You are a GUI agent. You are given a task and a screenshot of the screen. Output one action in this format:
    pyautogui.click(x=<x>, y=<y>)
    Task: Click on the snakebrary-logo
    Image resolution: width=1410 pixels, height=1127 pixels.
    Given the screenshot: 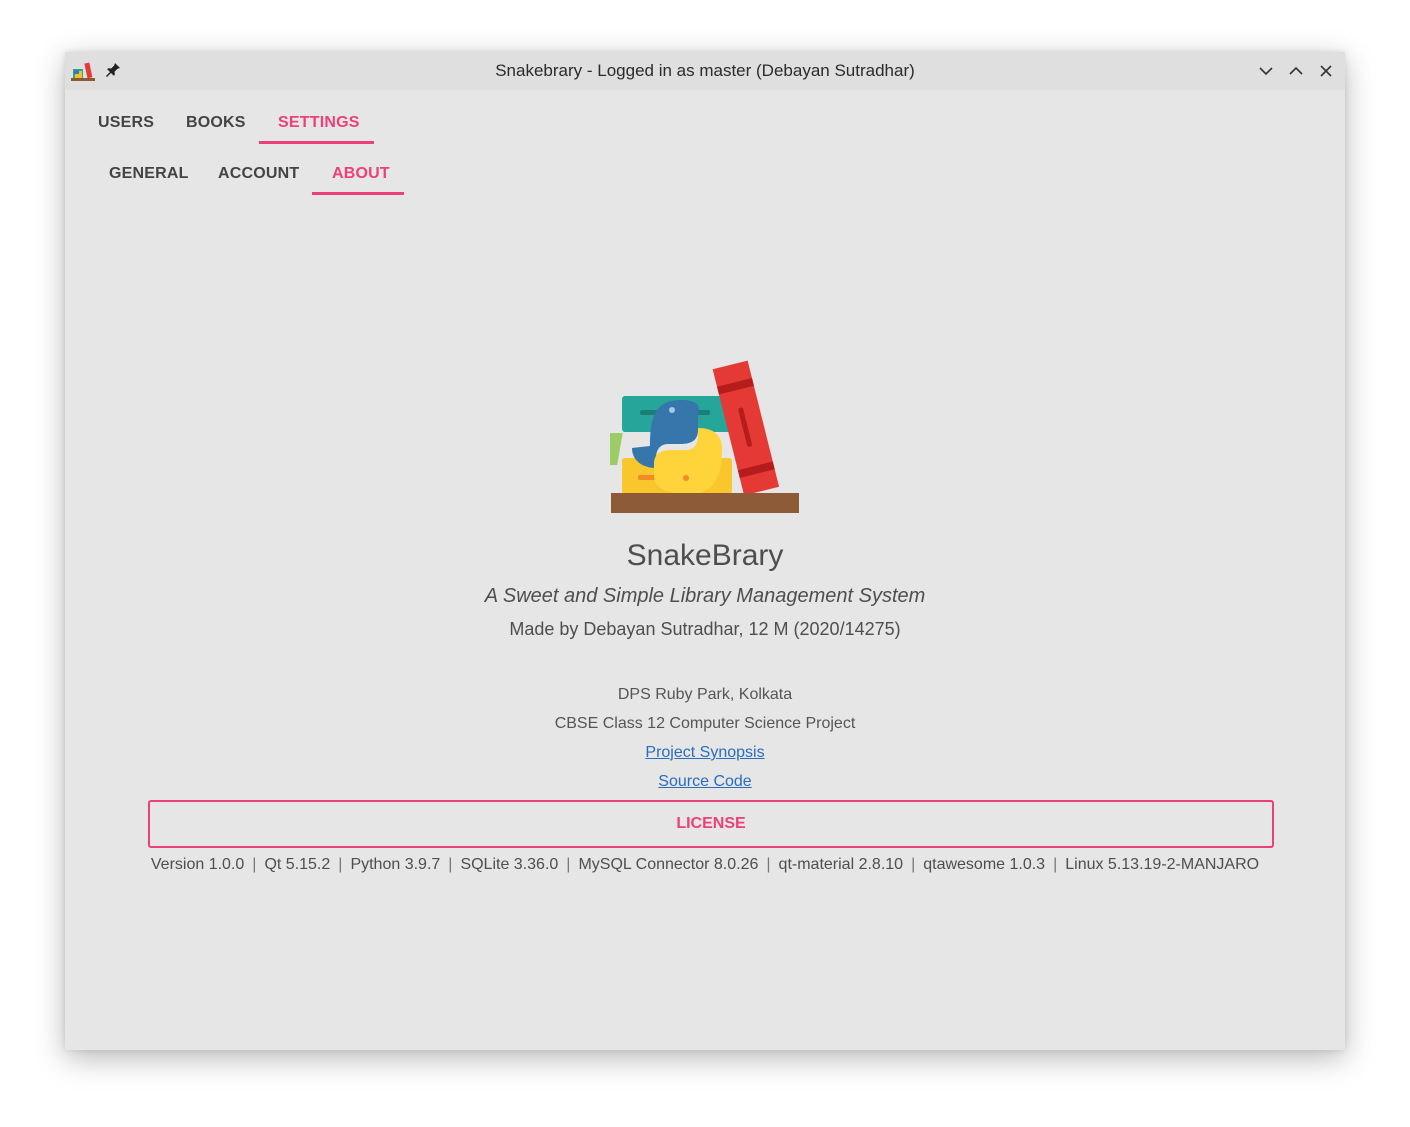 What is the action you would take?
    pyautogui.click(x=699, y=437)
    